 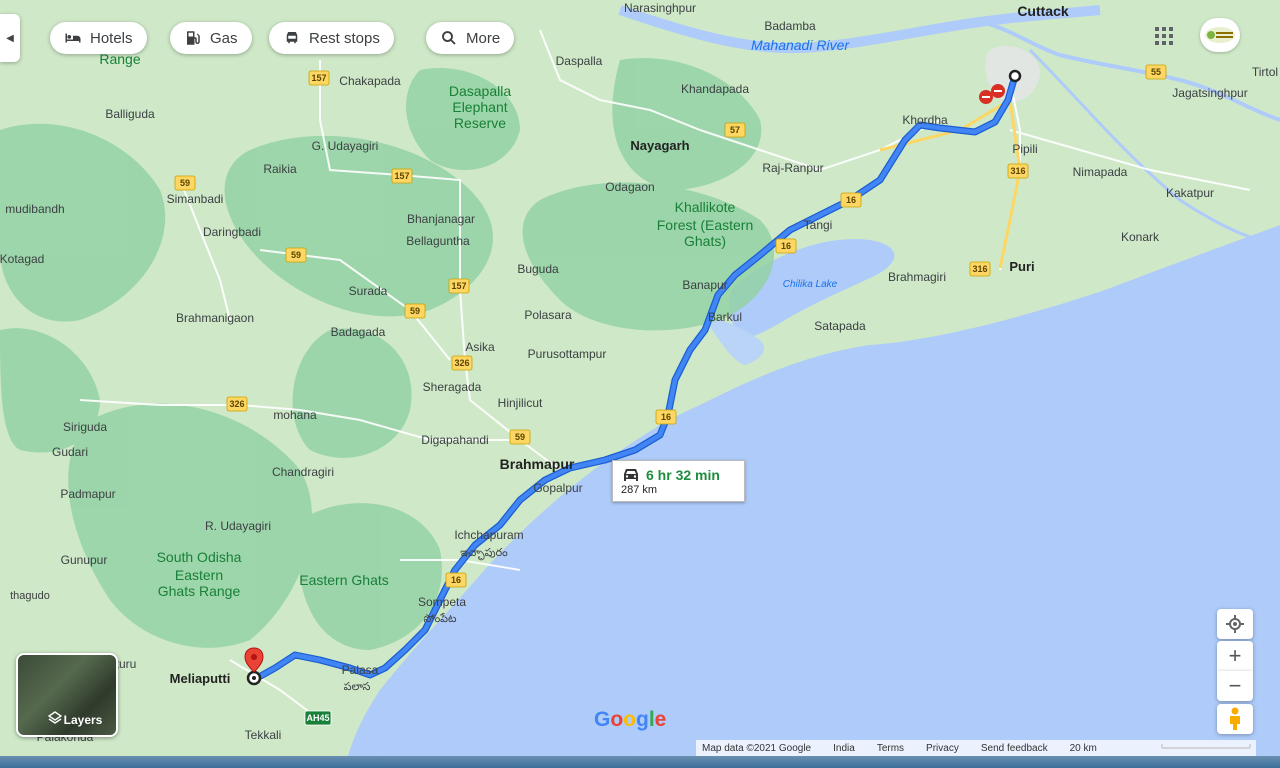 I want to click on my-location-button, so click(x=1235, y=624).